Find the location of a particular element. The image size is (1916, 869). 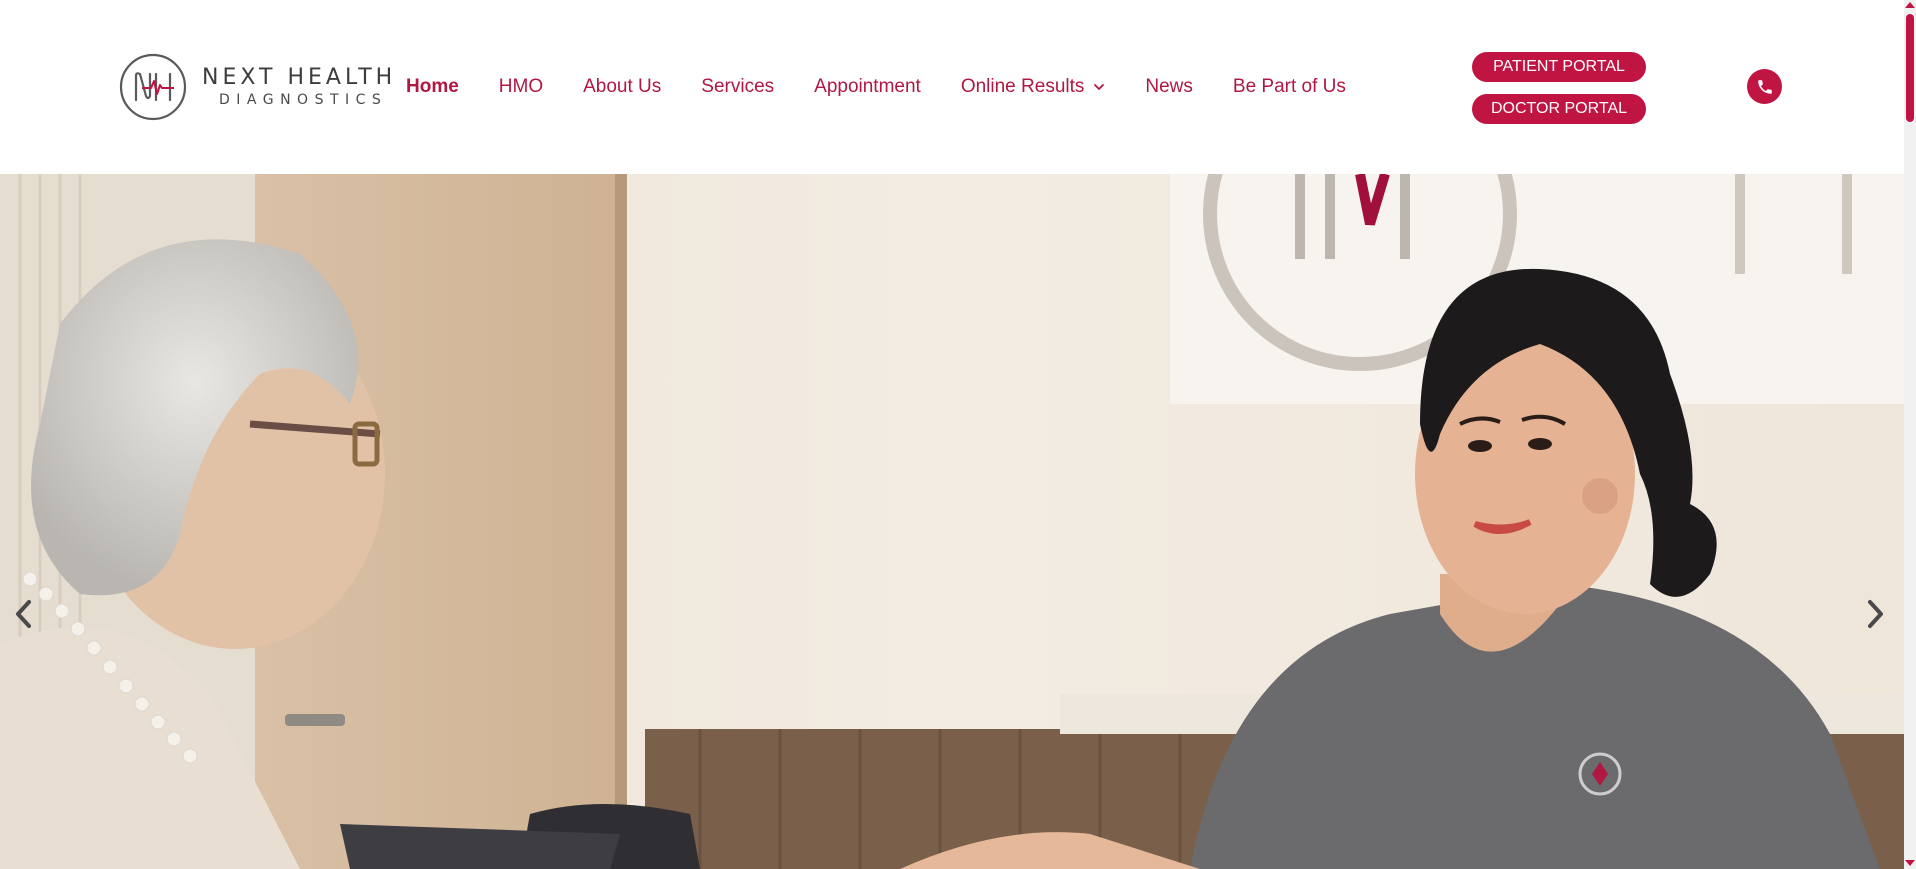

scrollbar-thumb is located at coordinates (1910, 68).